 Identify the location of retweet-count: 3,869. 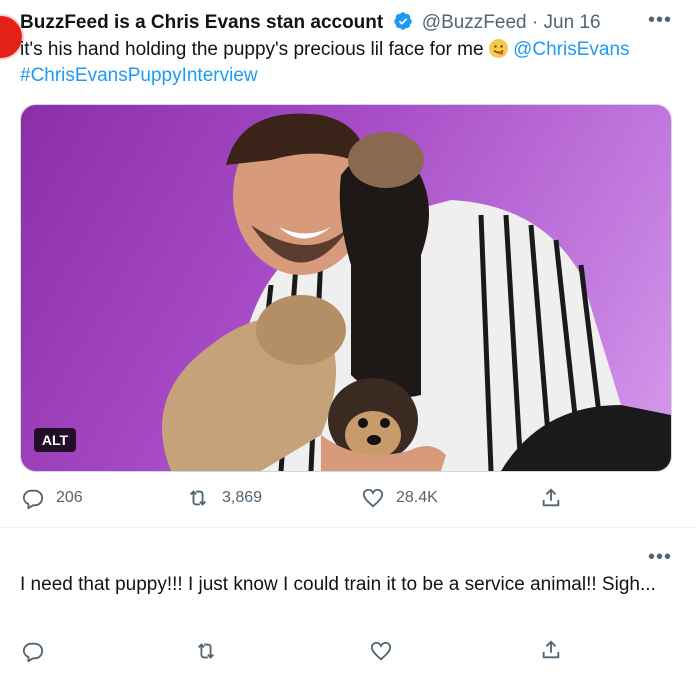
(242, 497).